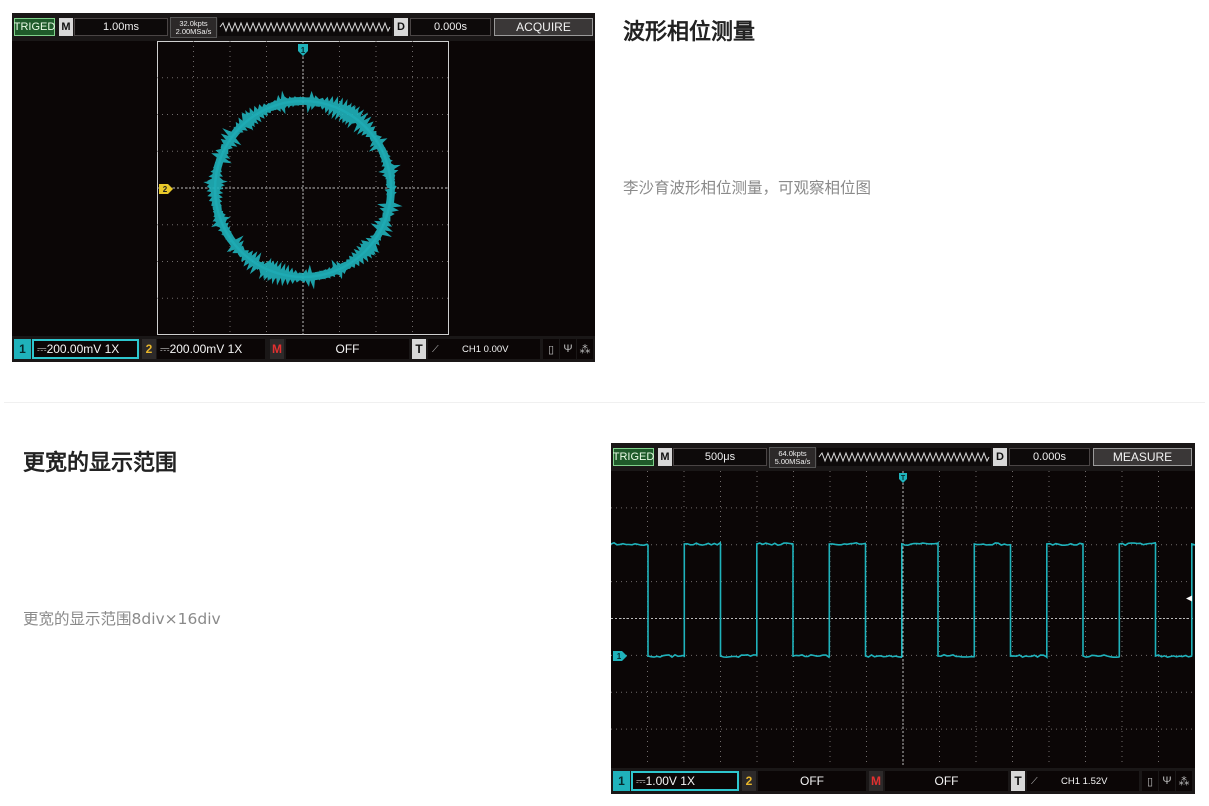  What do you see at coordinates (747, 187) in the screenshot?
I see `section-description-phase: 李沙育波形相位测量，可观察相位图` at bounding box center [747, 187].